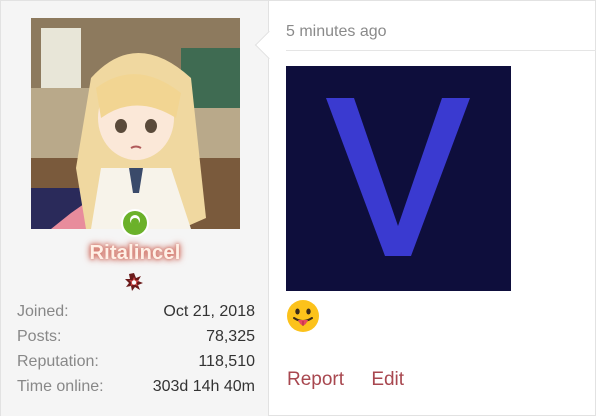 This screenshot has height=416, width=596. What do you see at coordinates (135, 223) in the screenshot?
I see `online-status-icon` at bounding box center [135, 223].